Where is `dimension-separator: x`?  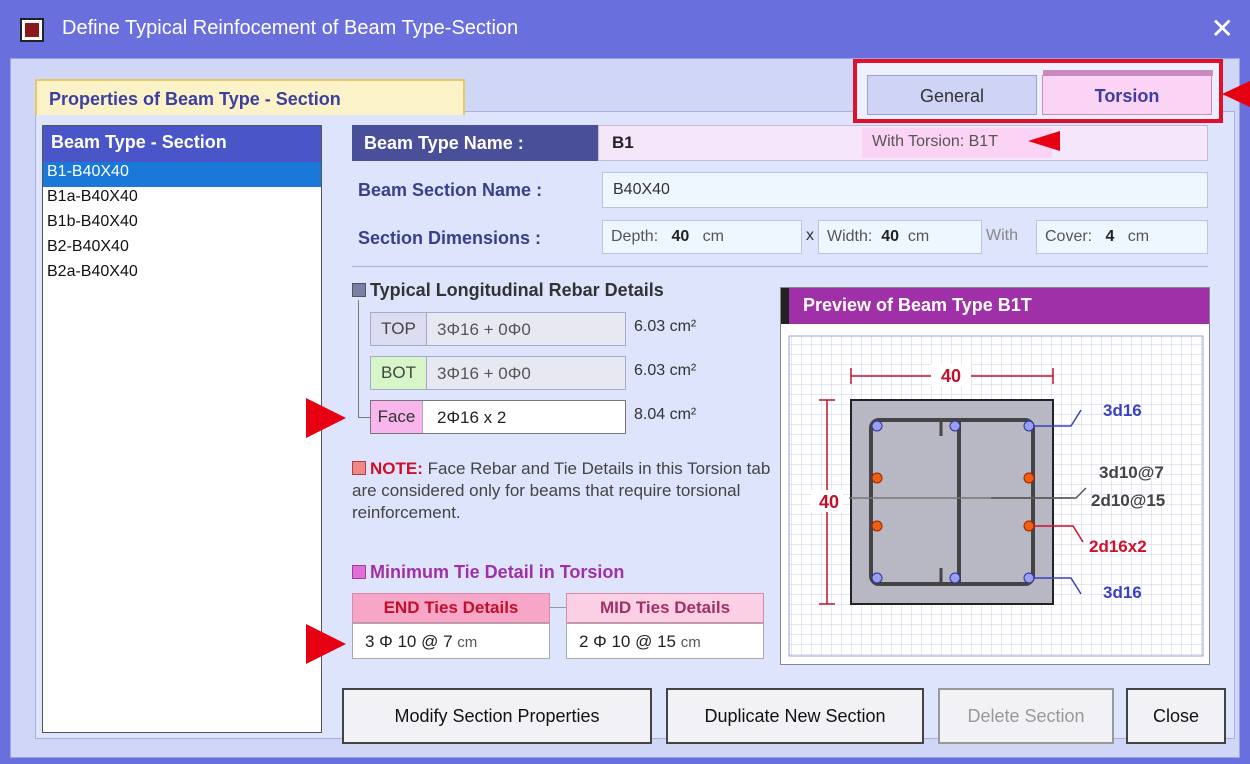
dimension-separator: x is located at coordinates (810, 235).